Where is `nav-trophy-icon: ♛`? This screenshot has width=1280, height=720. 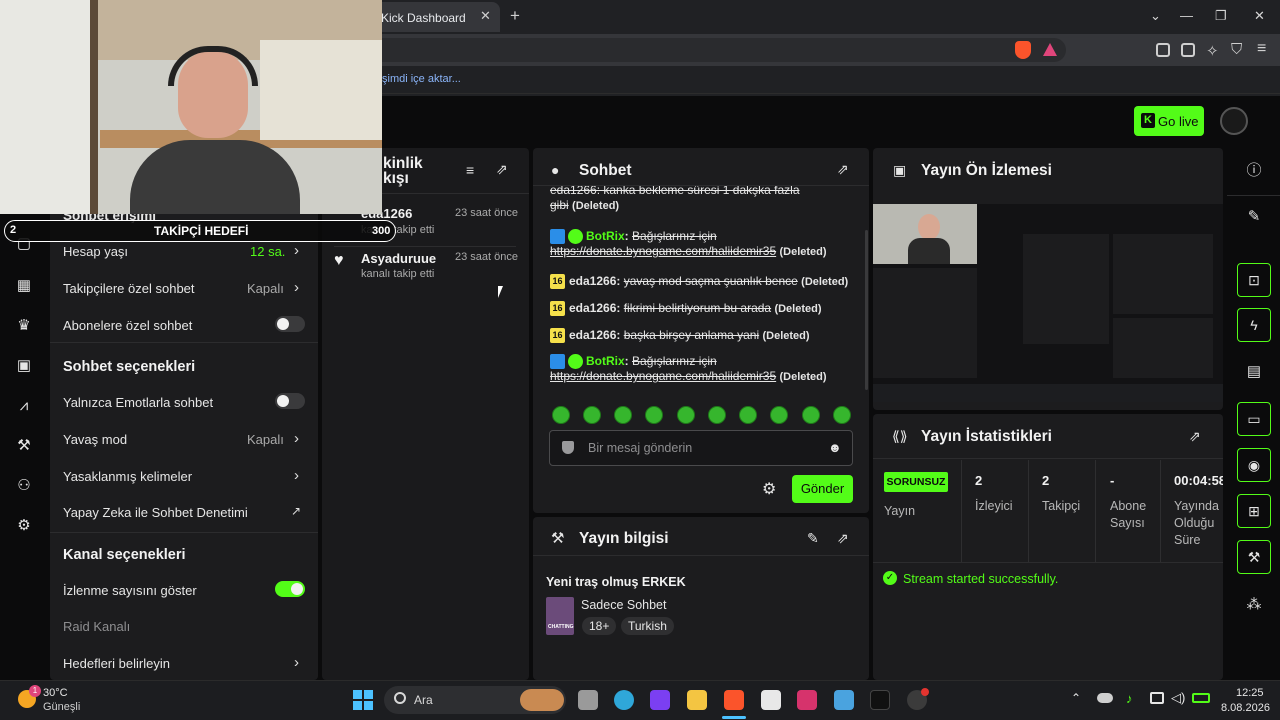 nav-trophy-icon: ♛ is located at coordinates (24, 326).